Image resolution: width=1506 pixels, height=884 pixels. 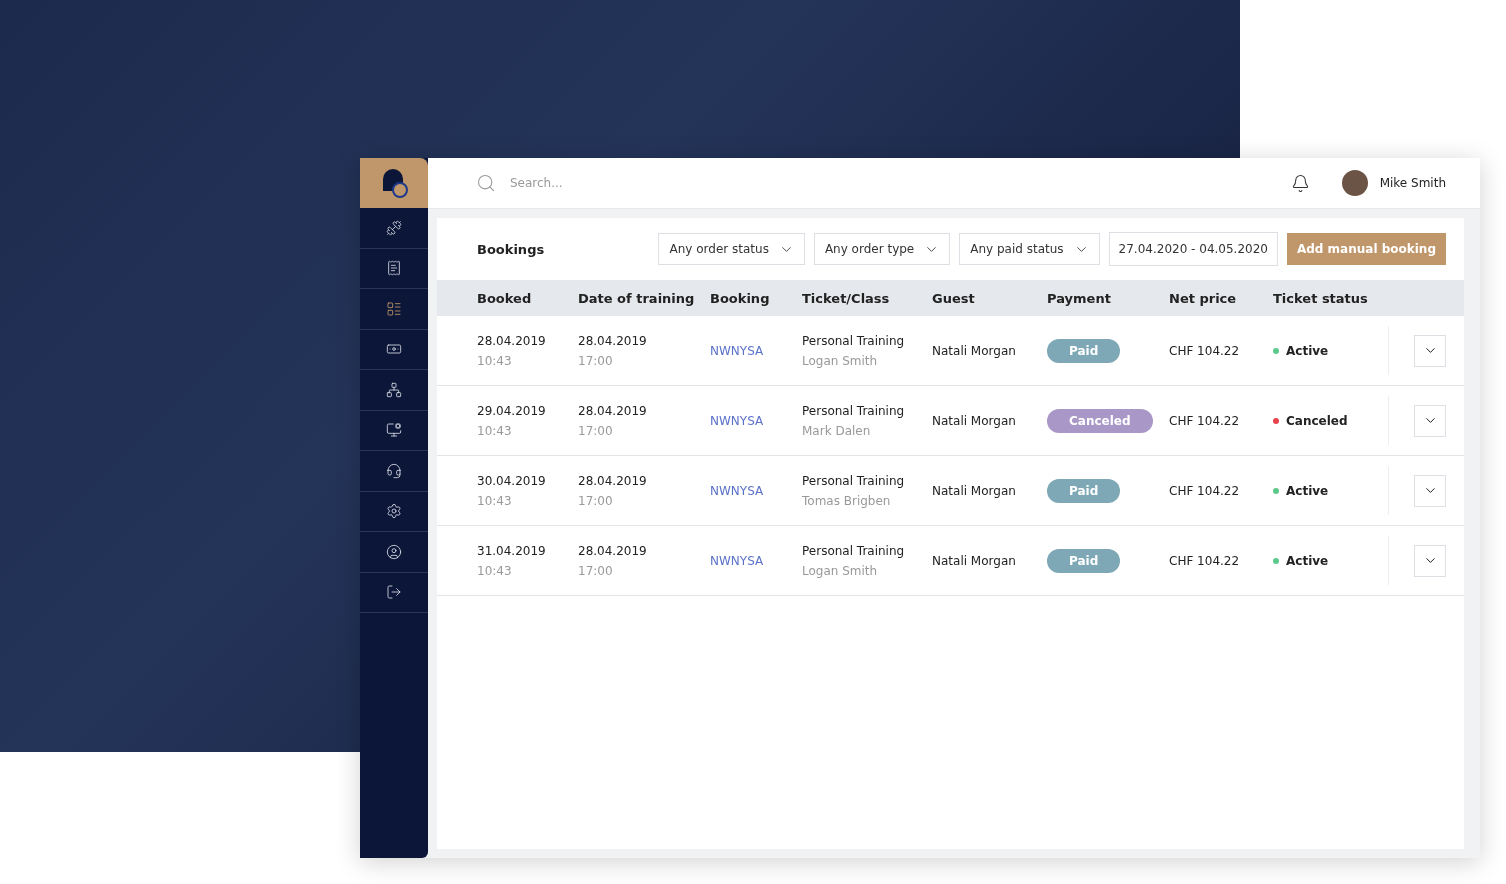 I want to click on payment-badge: Canceled, so click(x=1100, y=420).